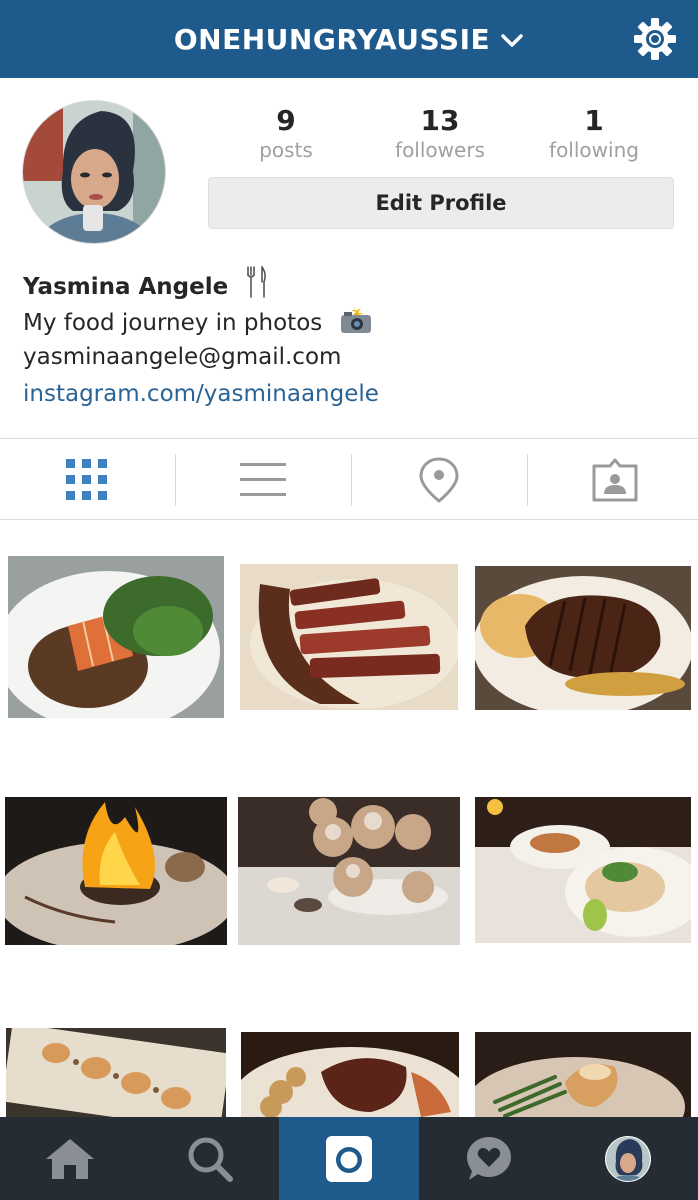  I want to click on posts-count: 9, so click(286, 120).